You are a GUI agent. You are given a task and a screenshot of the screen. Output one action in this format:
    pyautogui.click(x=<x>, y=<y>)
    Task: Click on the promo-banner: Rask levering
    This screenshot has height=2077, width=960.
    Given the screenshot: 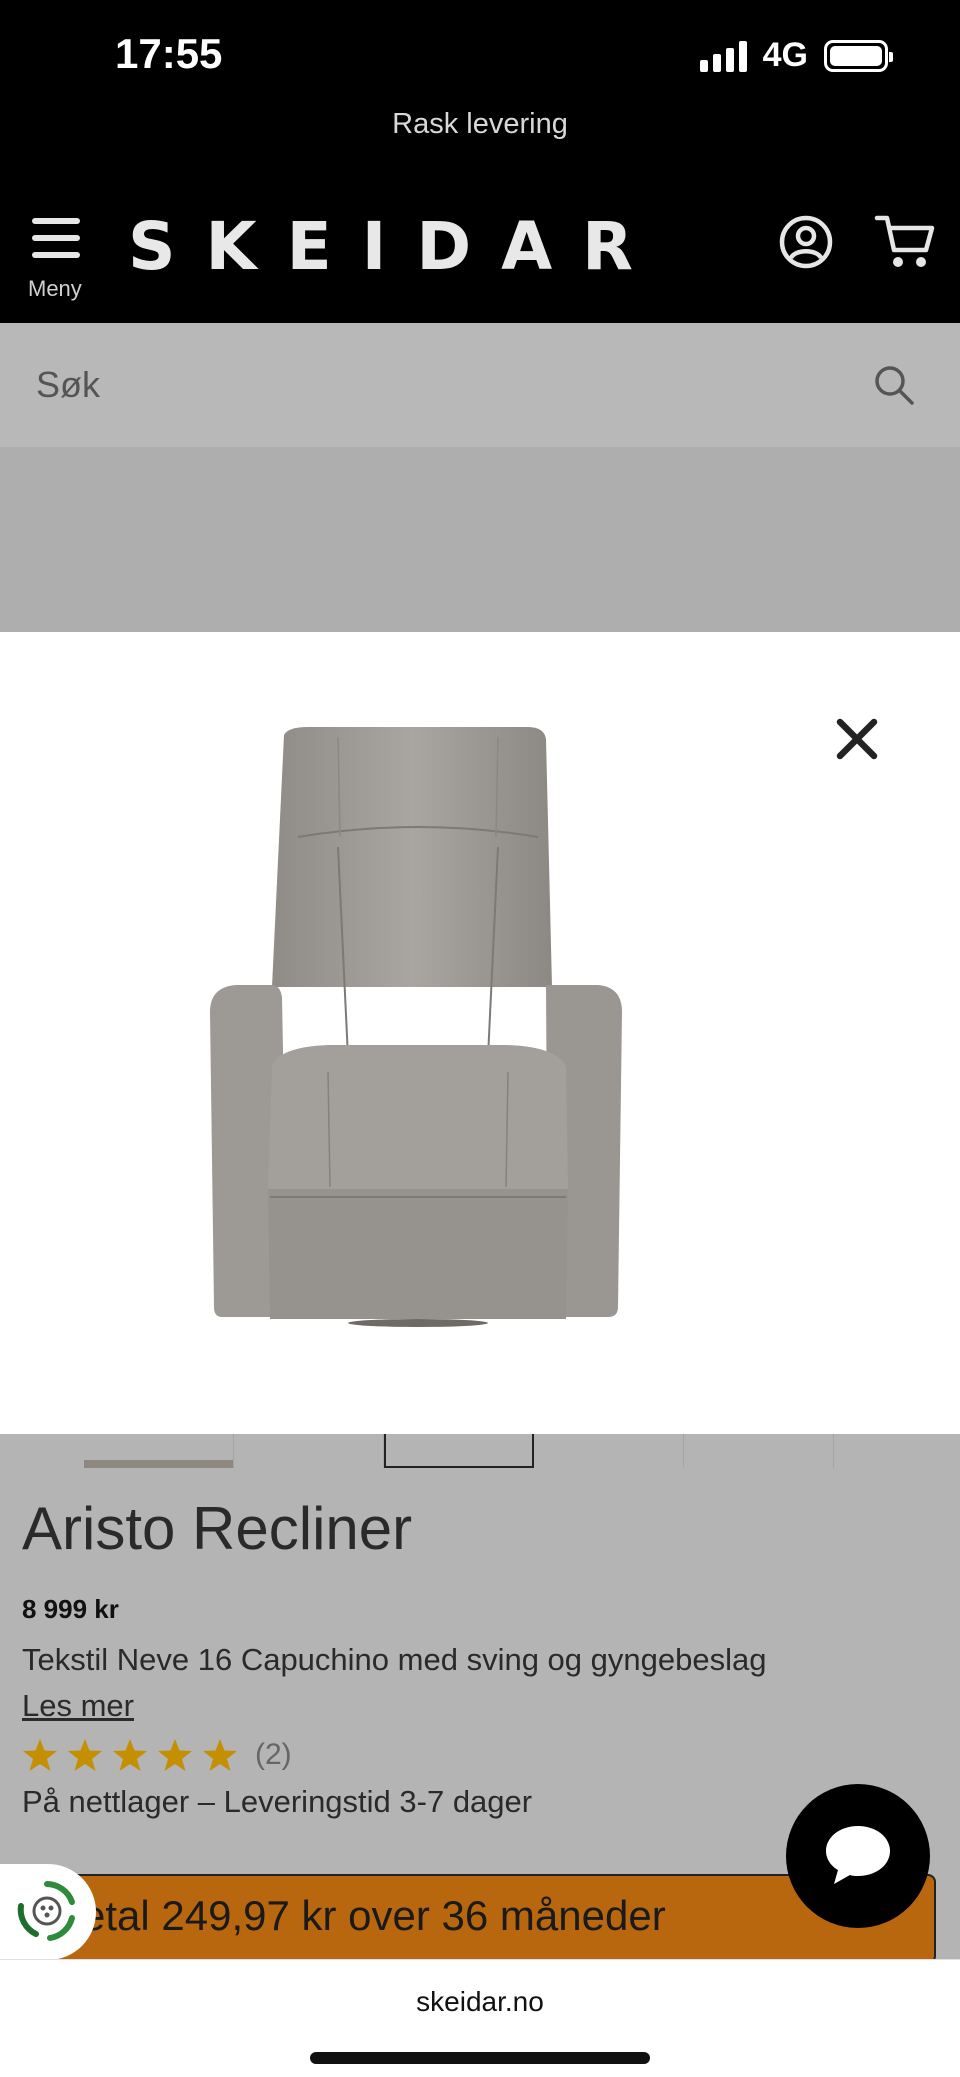 What is the action you would take?
    pyautogui.click(x=480, y=145)
    